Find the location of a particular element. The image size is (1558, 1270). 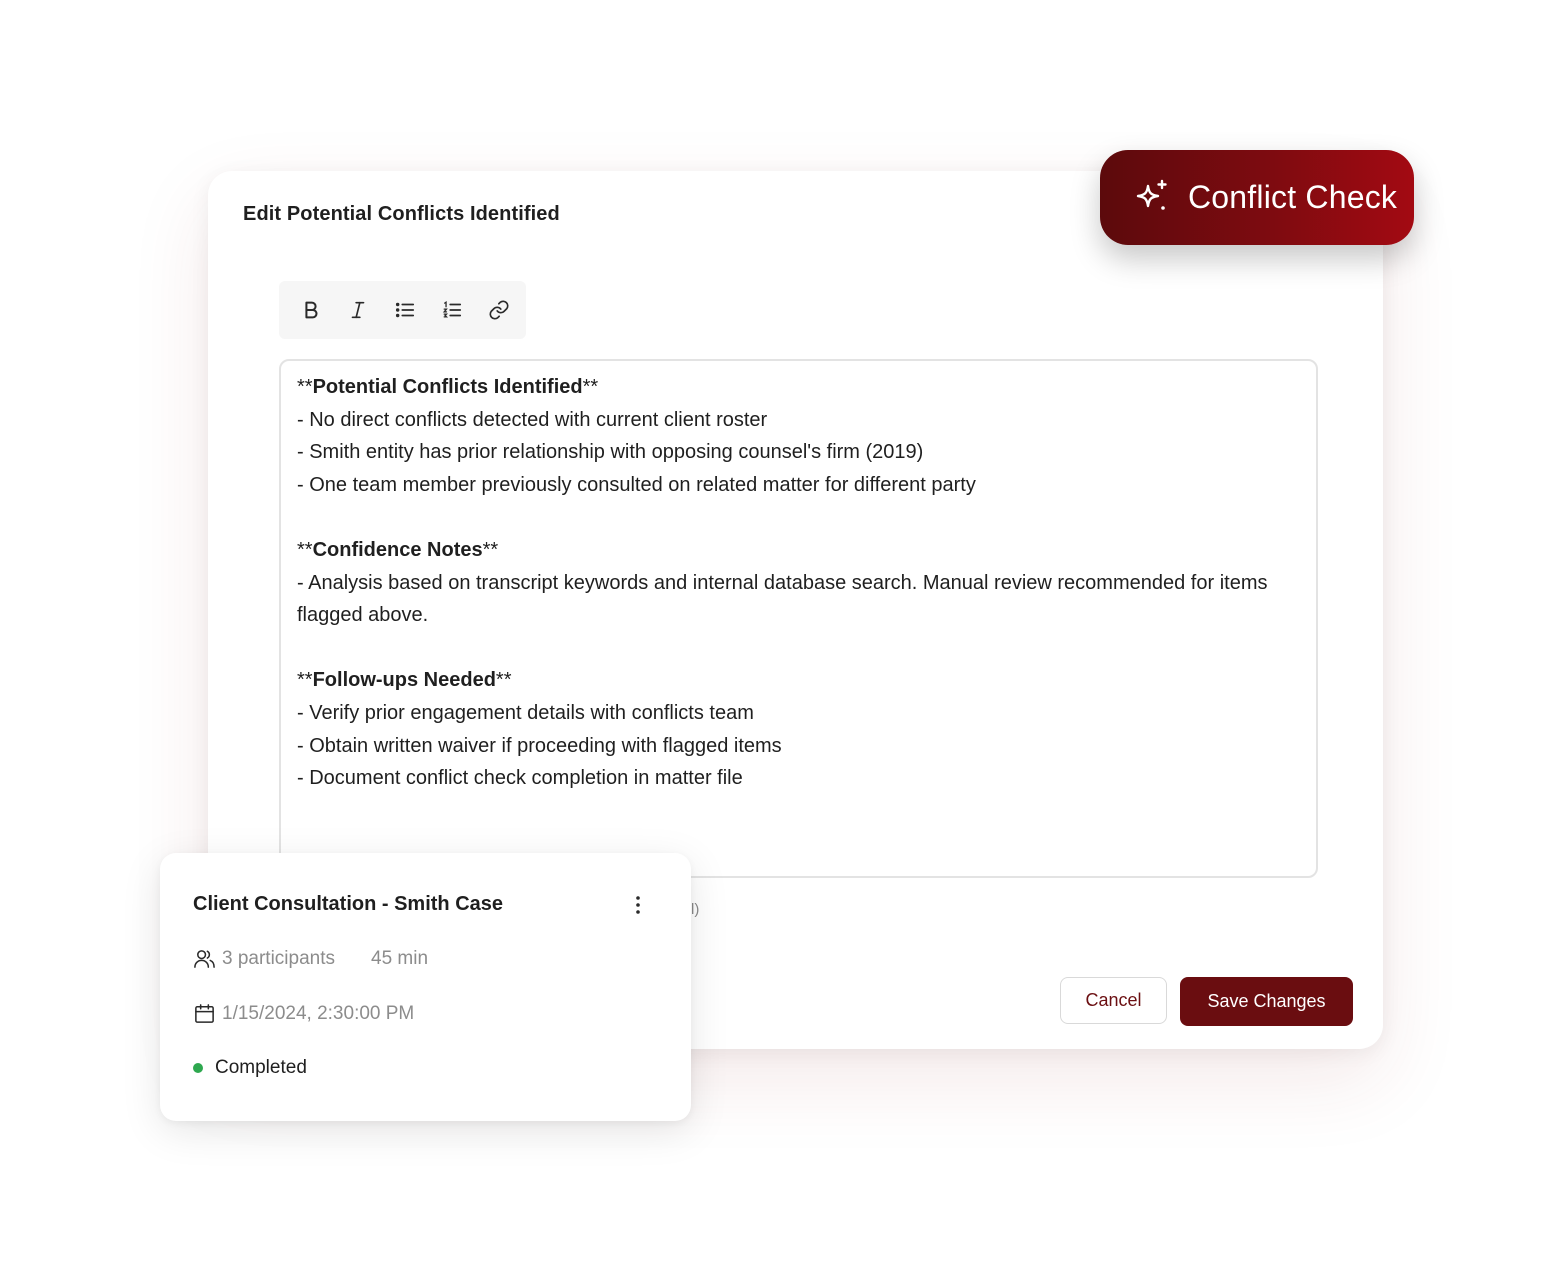

link-icon is located at coordinates (499, 310).